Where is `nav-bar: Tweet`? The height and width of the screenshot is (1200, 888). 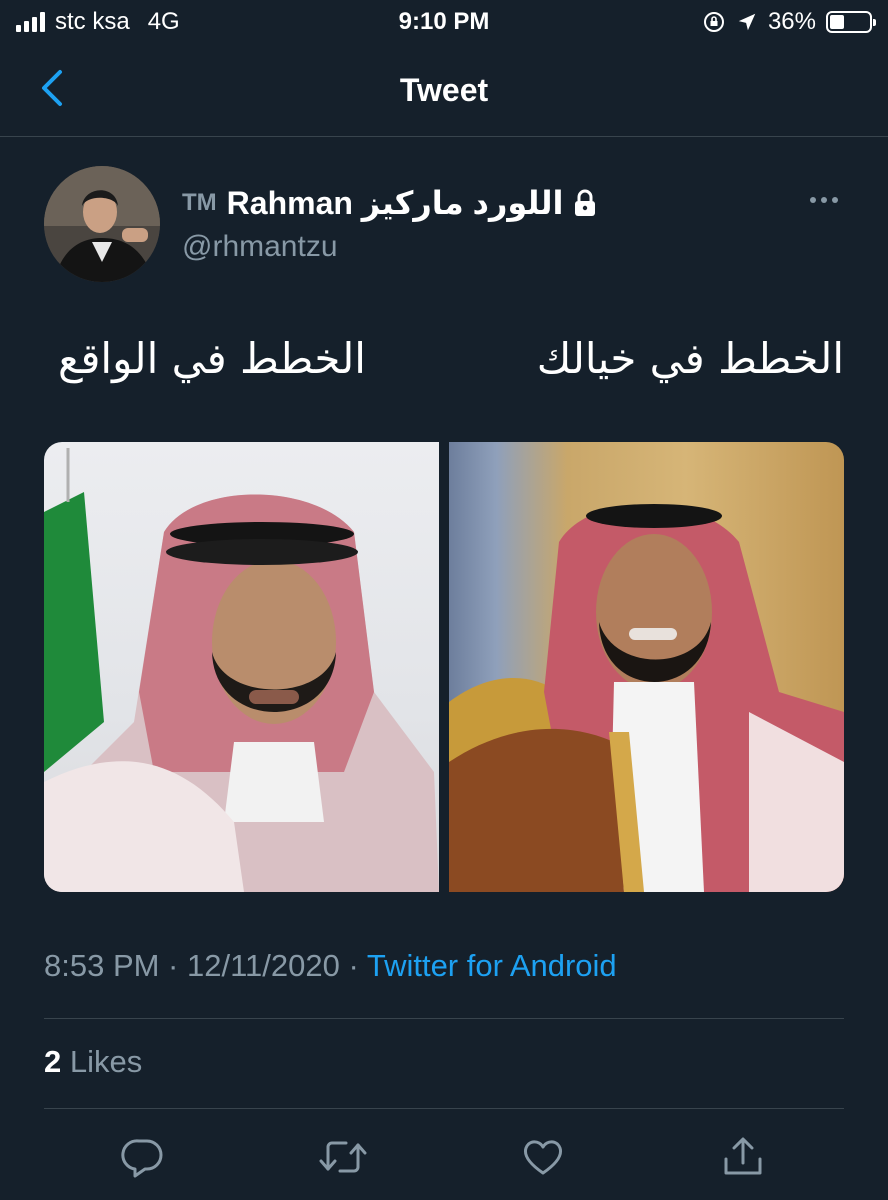 nav-bar: Tweet is located at coordinates (444, 93).